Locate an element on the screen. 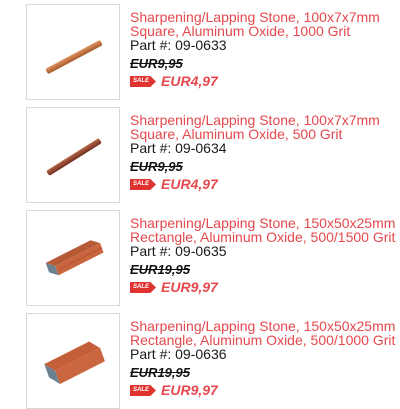 The height and width of the screenshot is (409, 400). product-title-line: Rectangle, Aluminum Oxide, 500/1000 Grit is located at coordinates (265, 340).